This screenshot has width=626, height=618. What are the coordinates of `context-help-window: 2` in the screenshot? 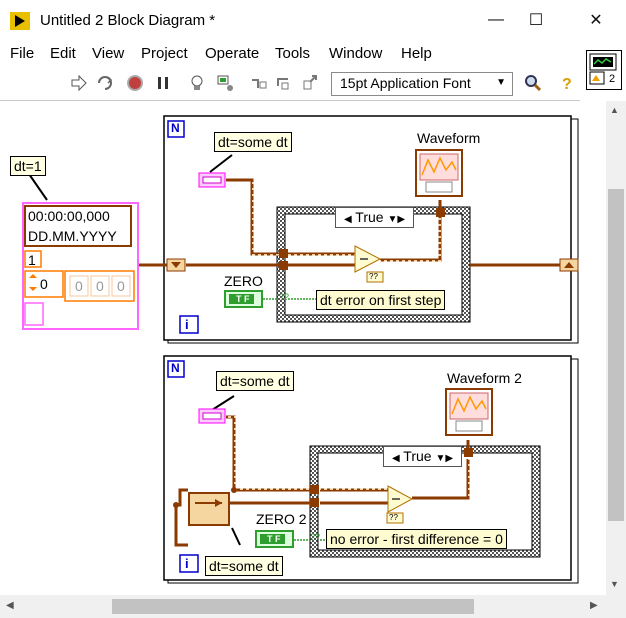 It's located at (604, 70).